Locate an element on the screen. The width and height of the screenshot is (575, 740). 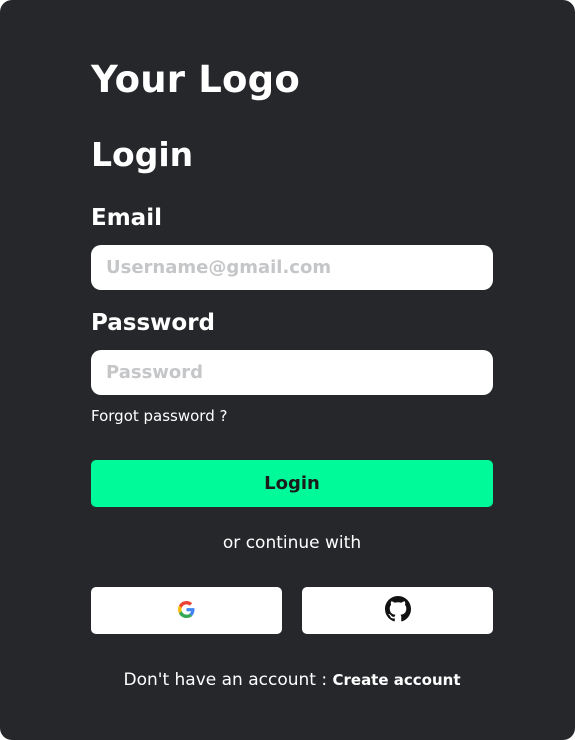
signup-prompt: Don't have an account : Create account is located at coordinates (292, 680).